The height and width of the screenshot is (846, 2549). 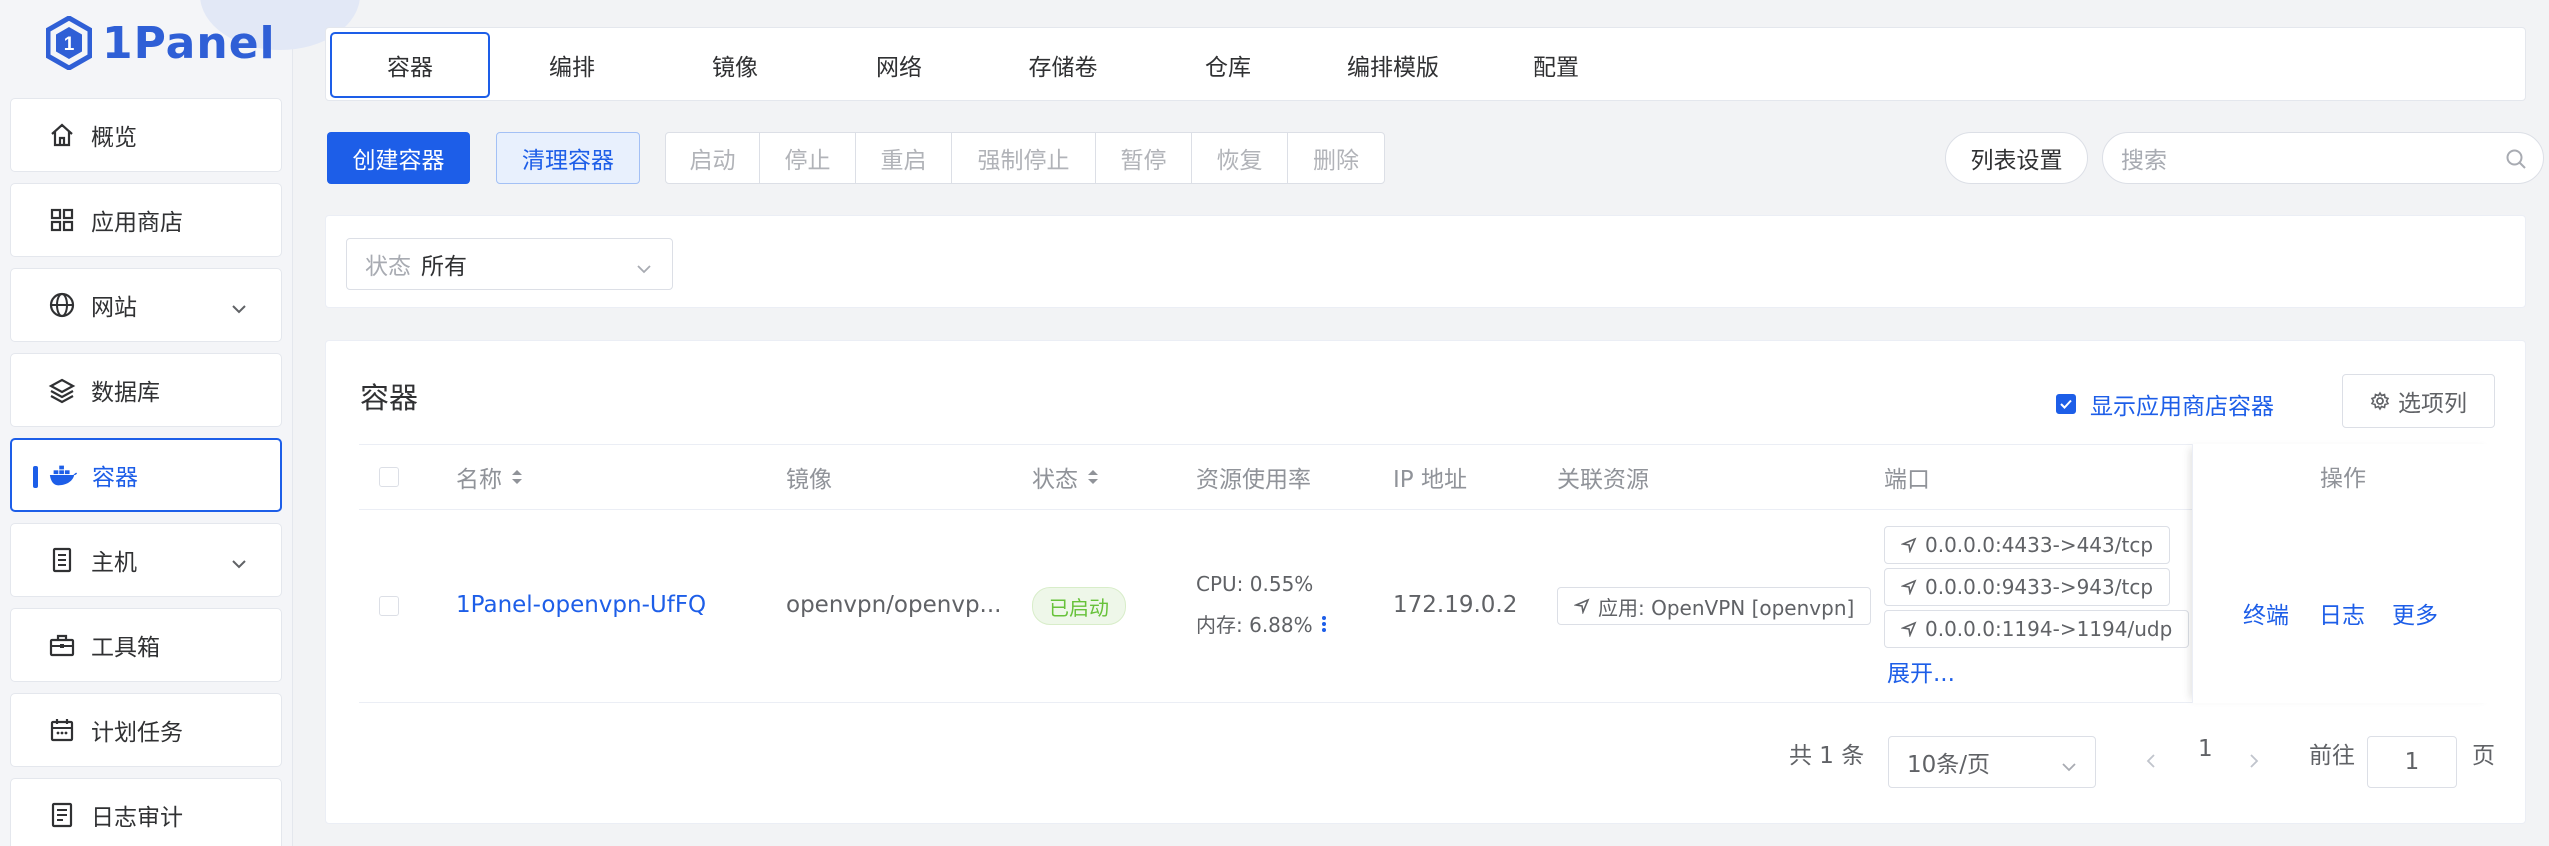 I want to click on tab-settings: 配置, so click(x=1556, y=65).